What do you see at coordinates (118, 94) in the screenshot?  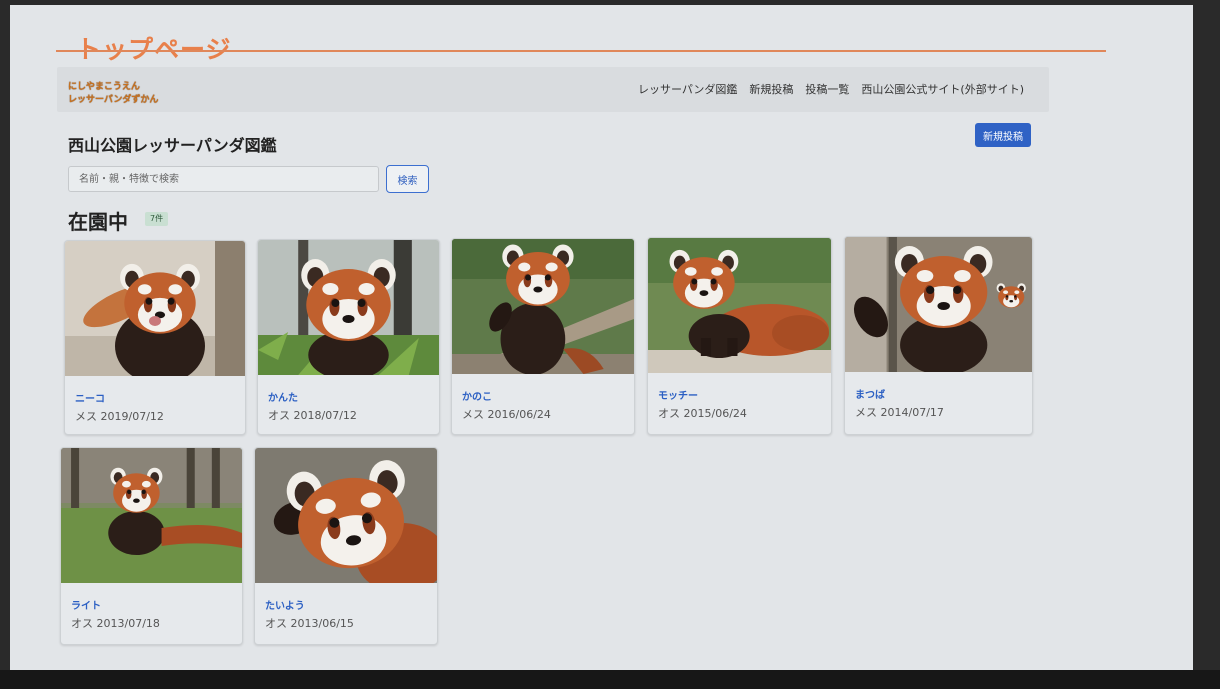 I see `site-logo: にしやまこうえん レッサーパンダずかん` at bounding box center [118, 94].